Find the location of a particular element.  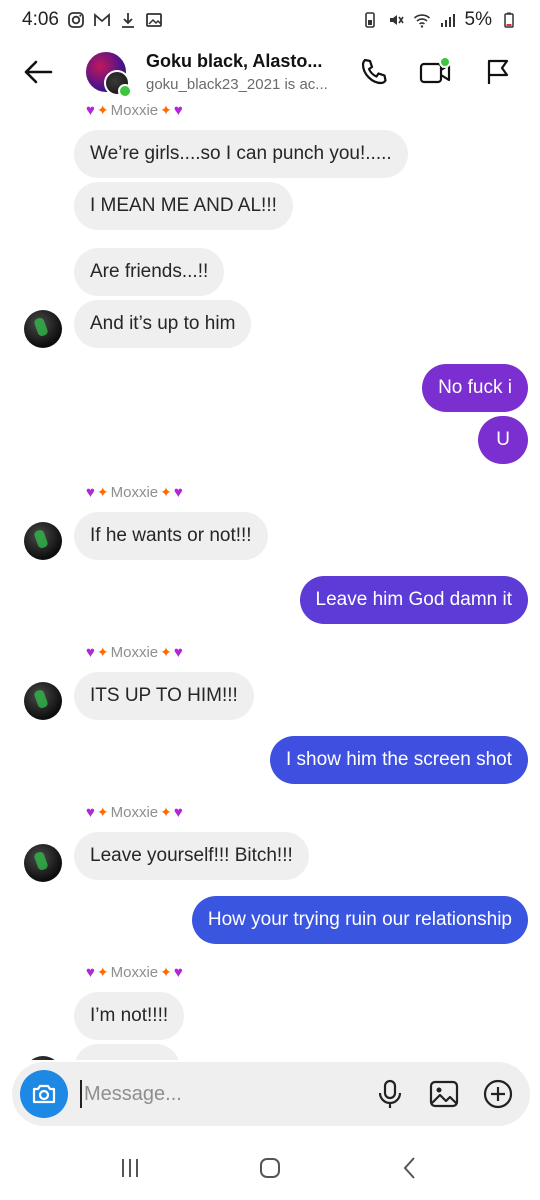

recent-apps-button is located at coordinates (130, 1168).